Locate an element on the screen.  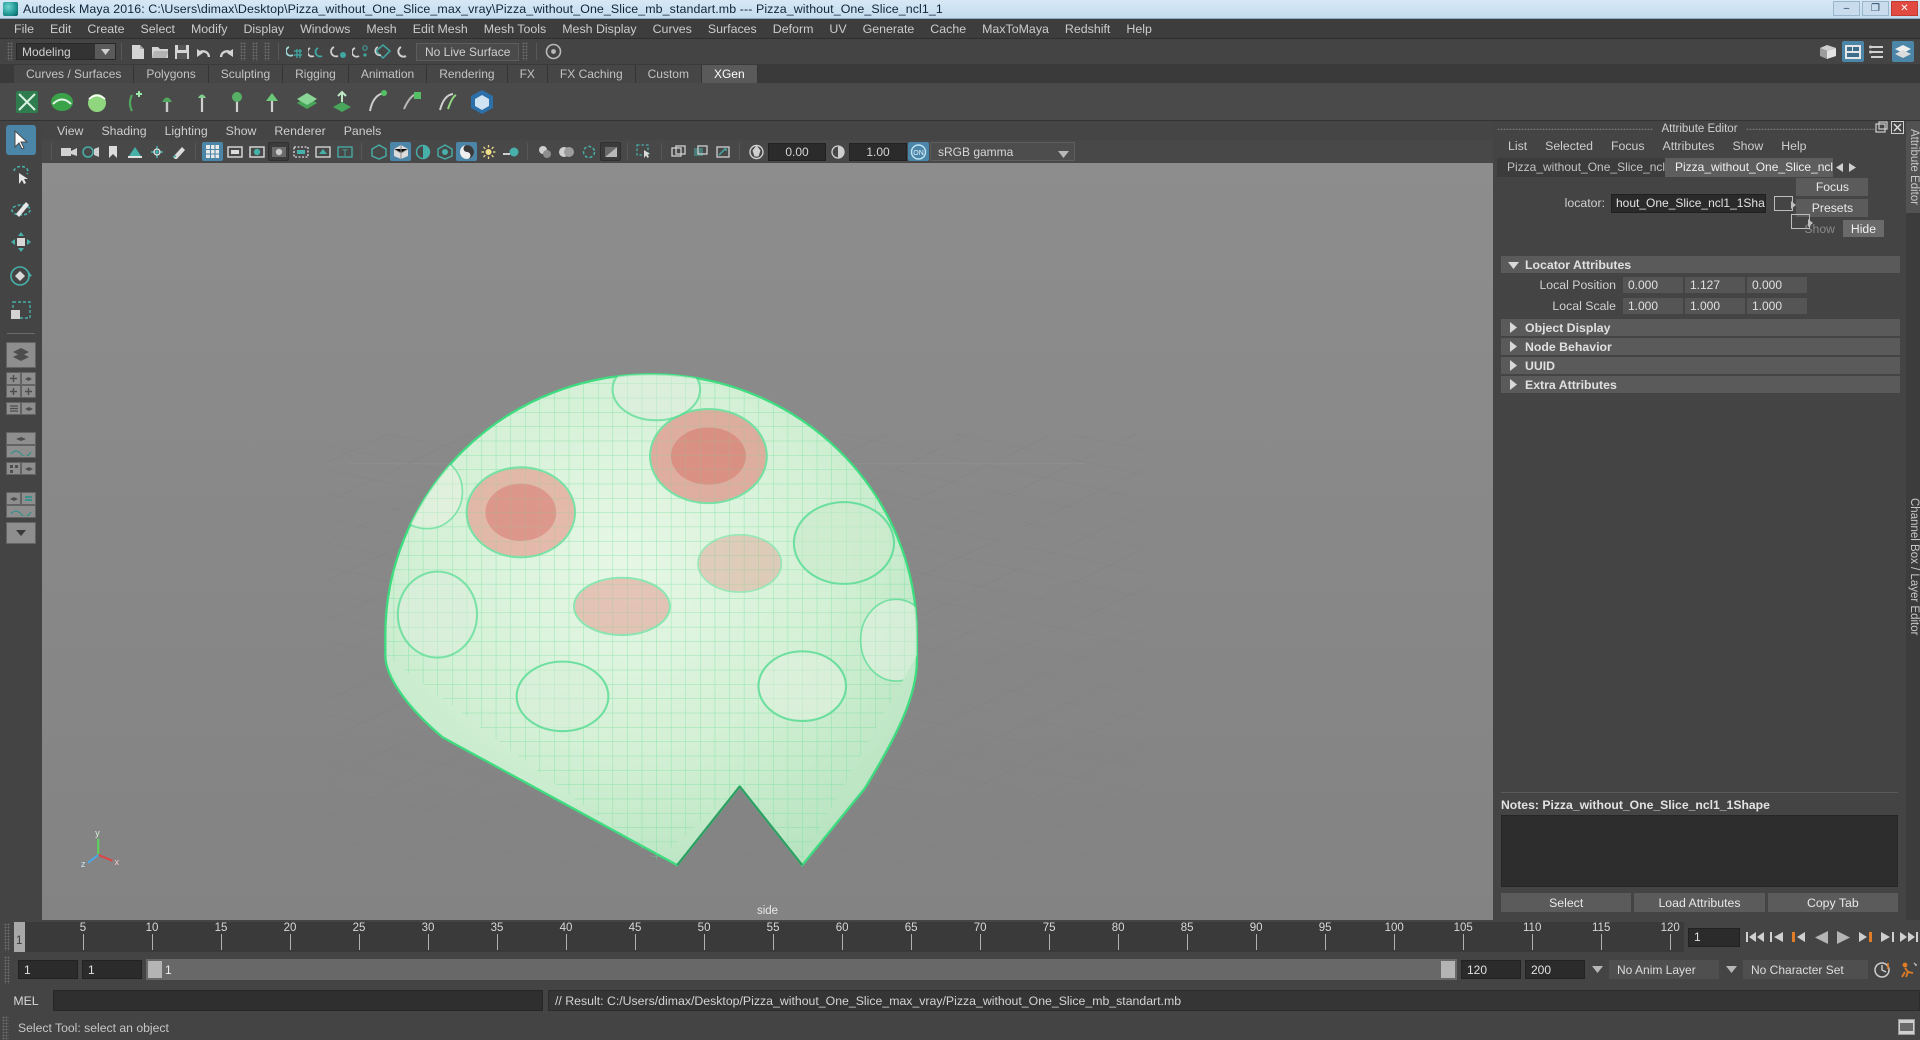
close-panel-icon is located at coordinates (1897, 129).